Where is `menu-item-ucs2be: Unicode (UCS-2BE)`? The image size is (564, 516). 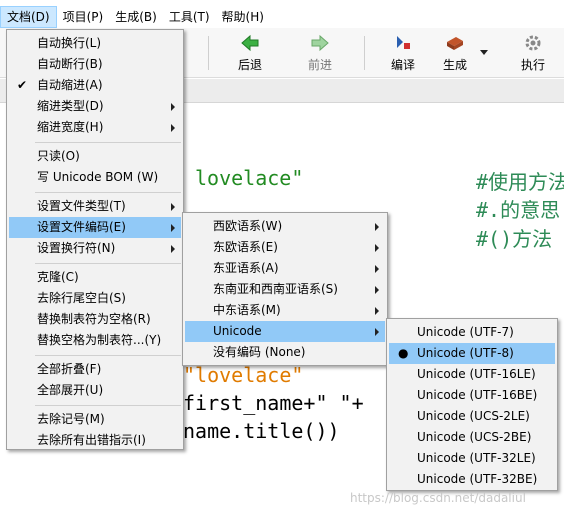 menu-item-ucs2be: Unicode (UCS-2BE) is located at coordinates (472, 437).